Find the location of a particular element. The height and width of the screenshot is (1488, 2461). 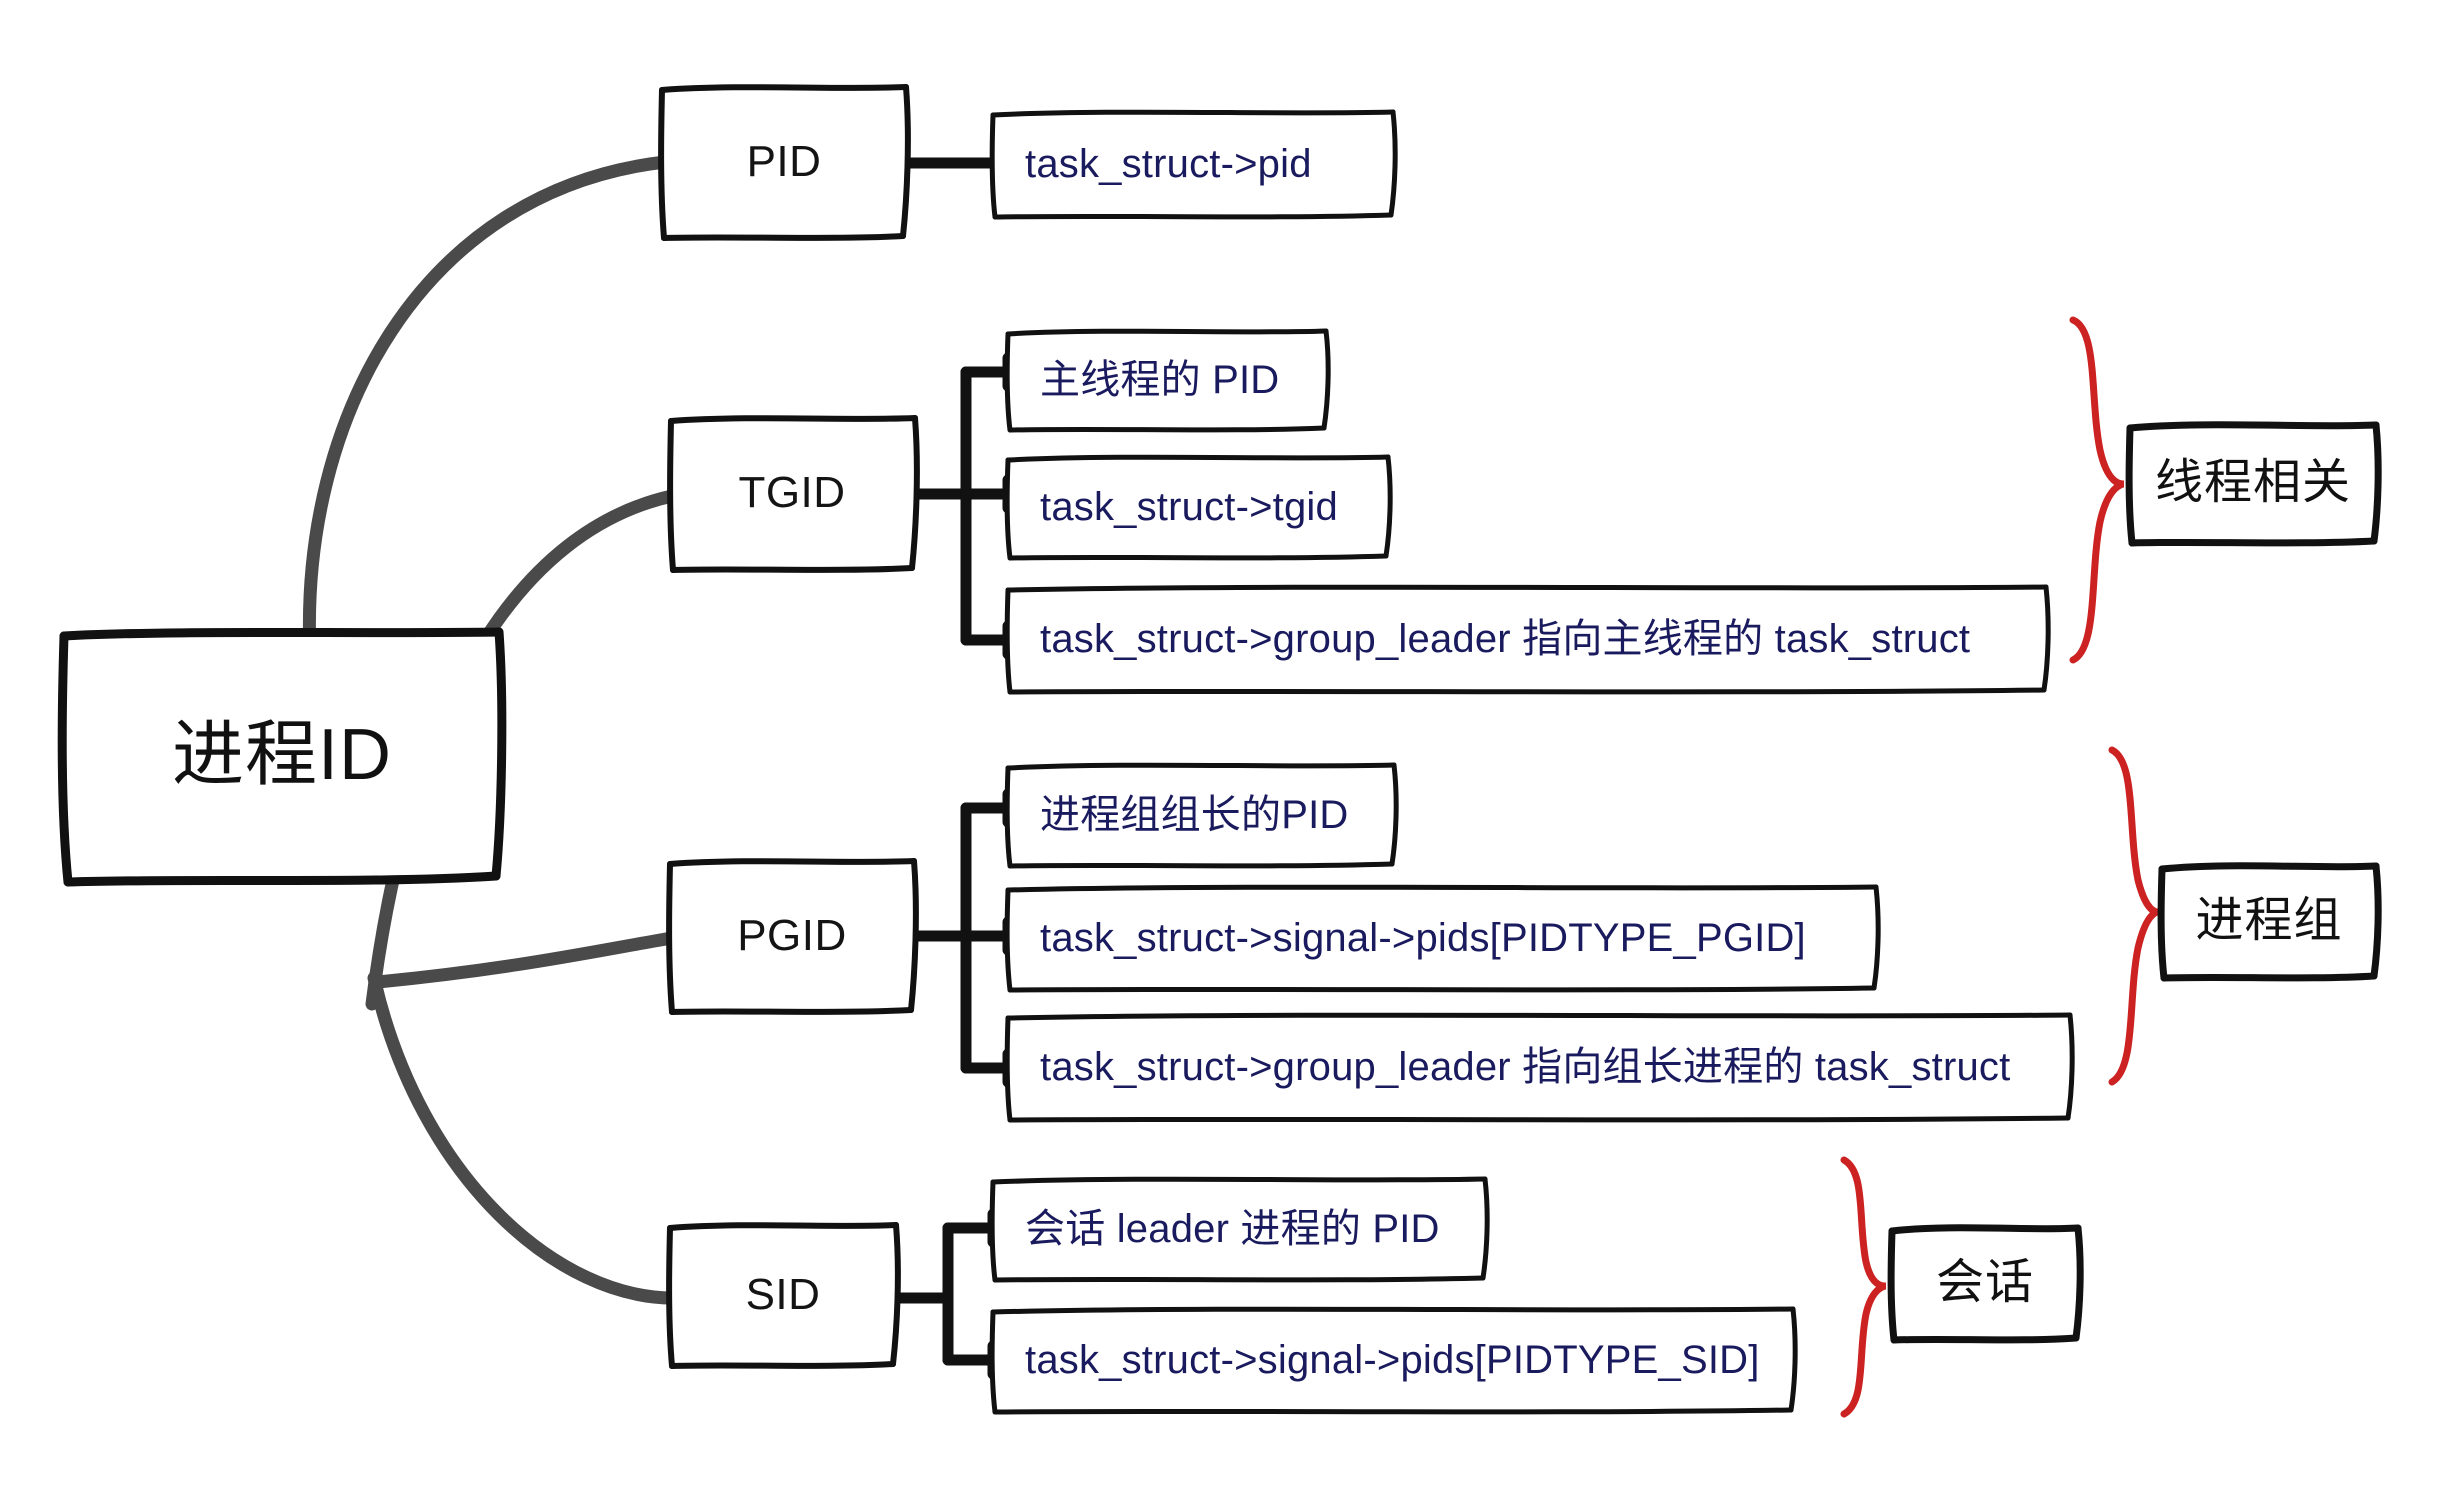

brace-pgroup is located at coordinates (2133, 916).